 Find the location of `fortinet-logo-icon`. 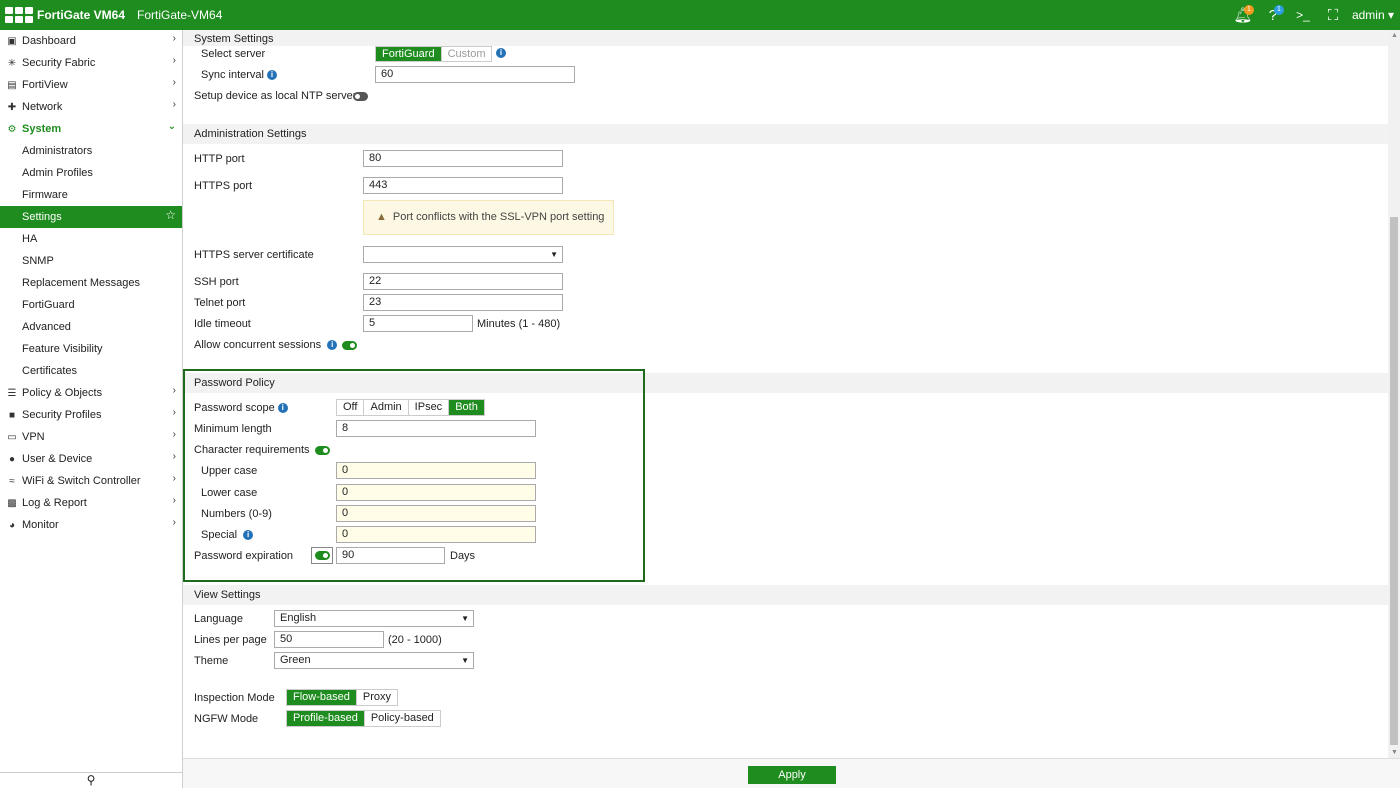

fortinet-logo-icon is located at coordinates (19, 15).